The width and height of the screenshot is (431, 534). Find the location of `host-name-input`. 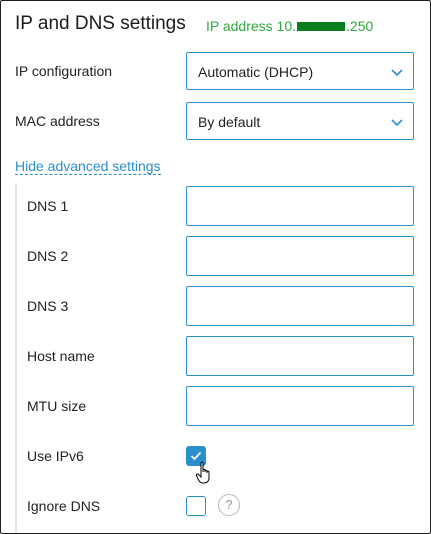

host-name-input is located at coordinates (300, 356).